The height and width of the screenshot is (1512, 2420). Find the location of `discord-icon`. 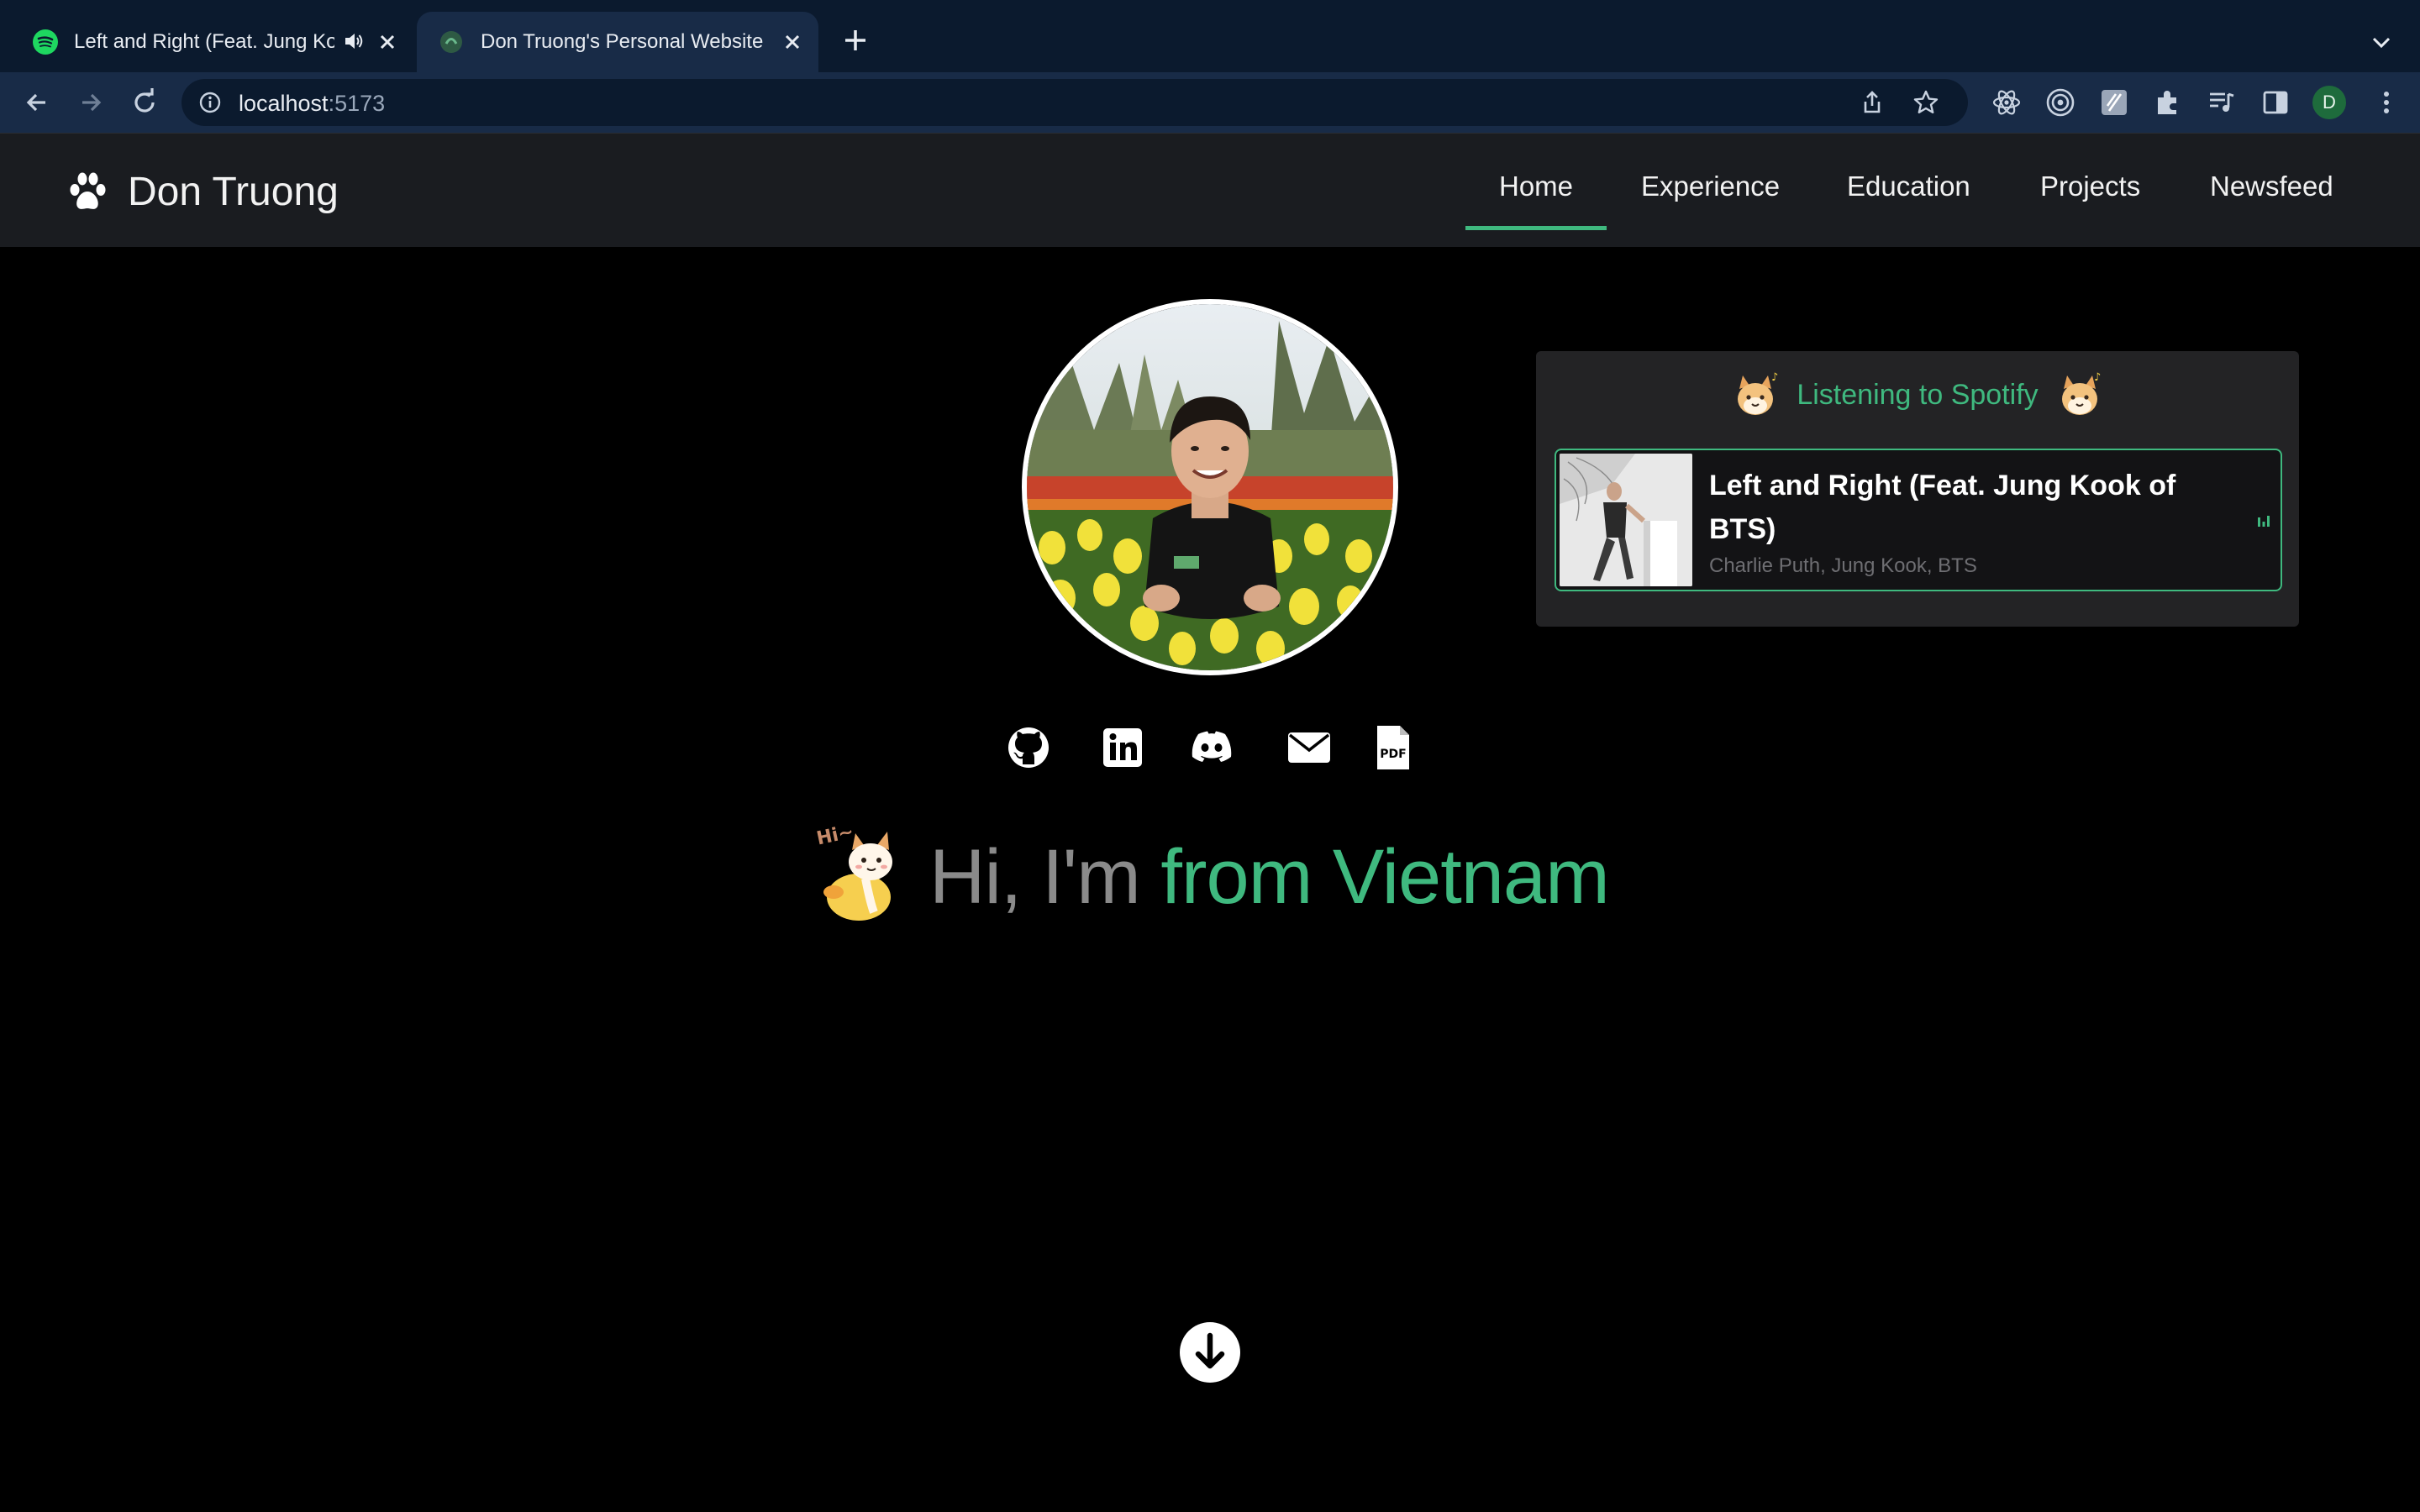

discord-icon is located at coordinates (1210, 747).